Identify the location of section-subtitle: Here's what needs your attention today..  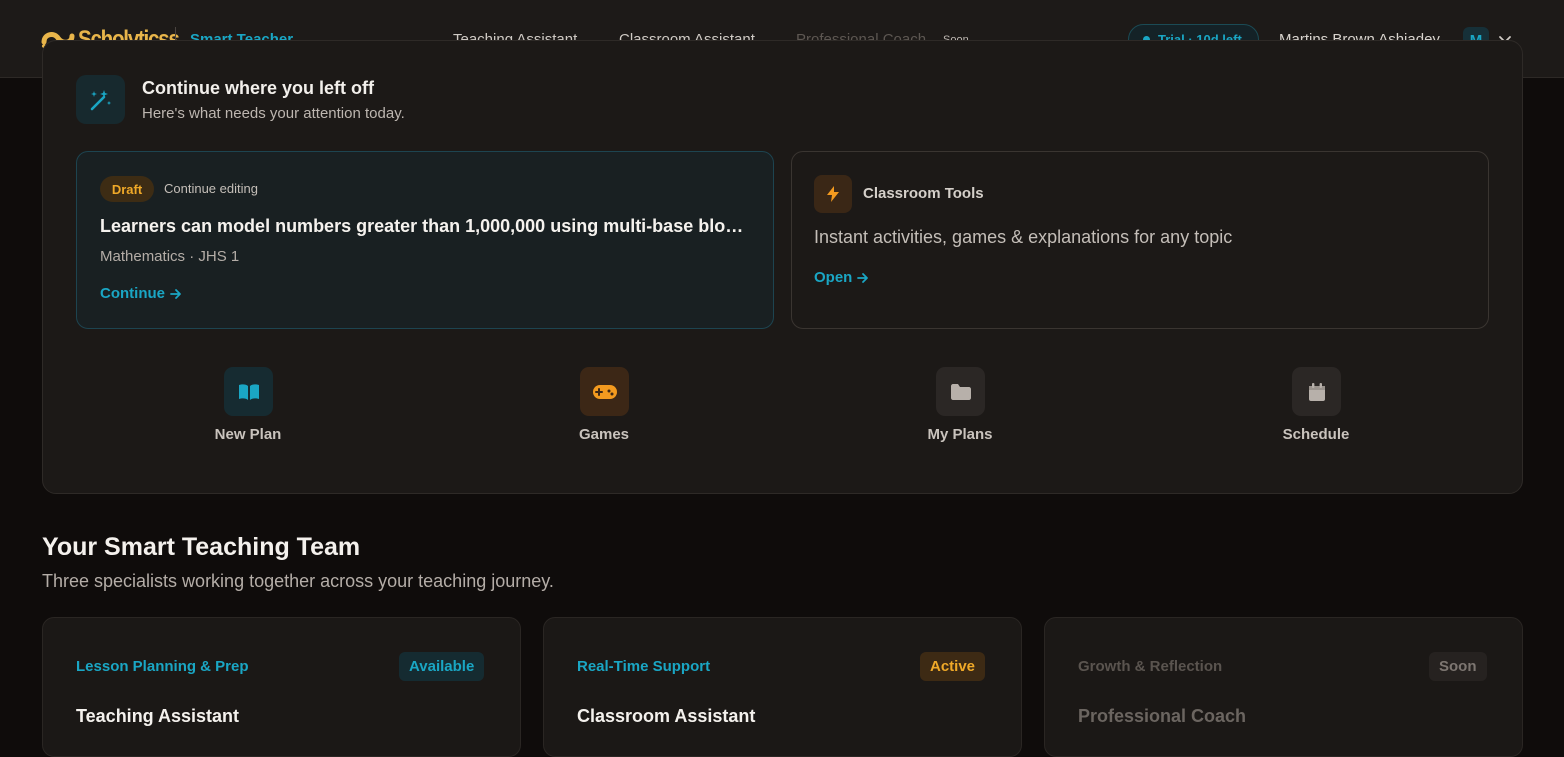
(273, 113).